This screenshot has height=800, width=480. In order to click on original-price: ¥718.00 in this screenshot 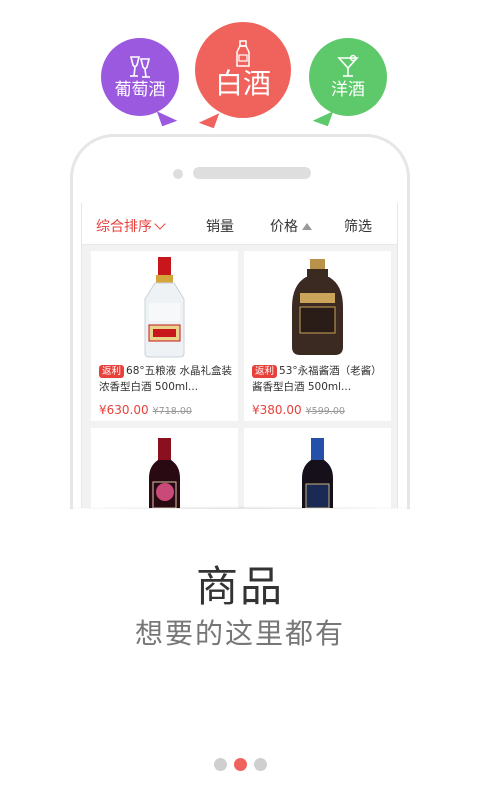, I will do `click(172, 411)`.